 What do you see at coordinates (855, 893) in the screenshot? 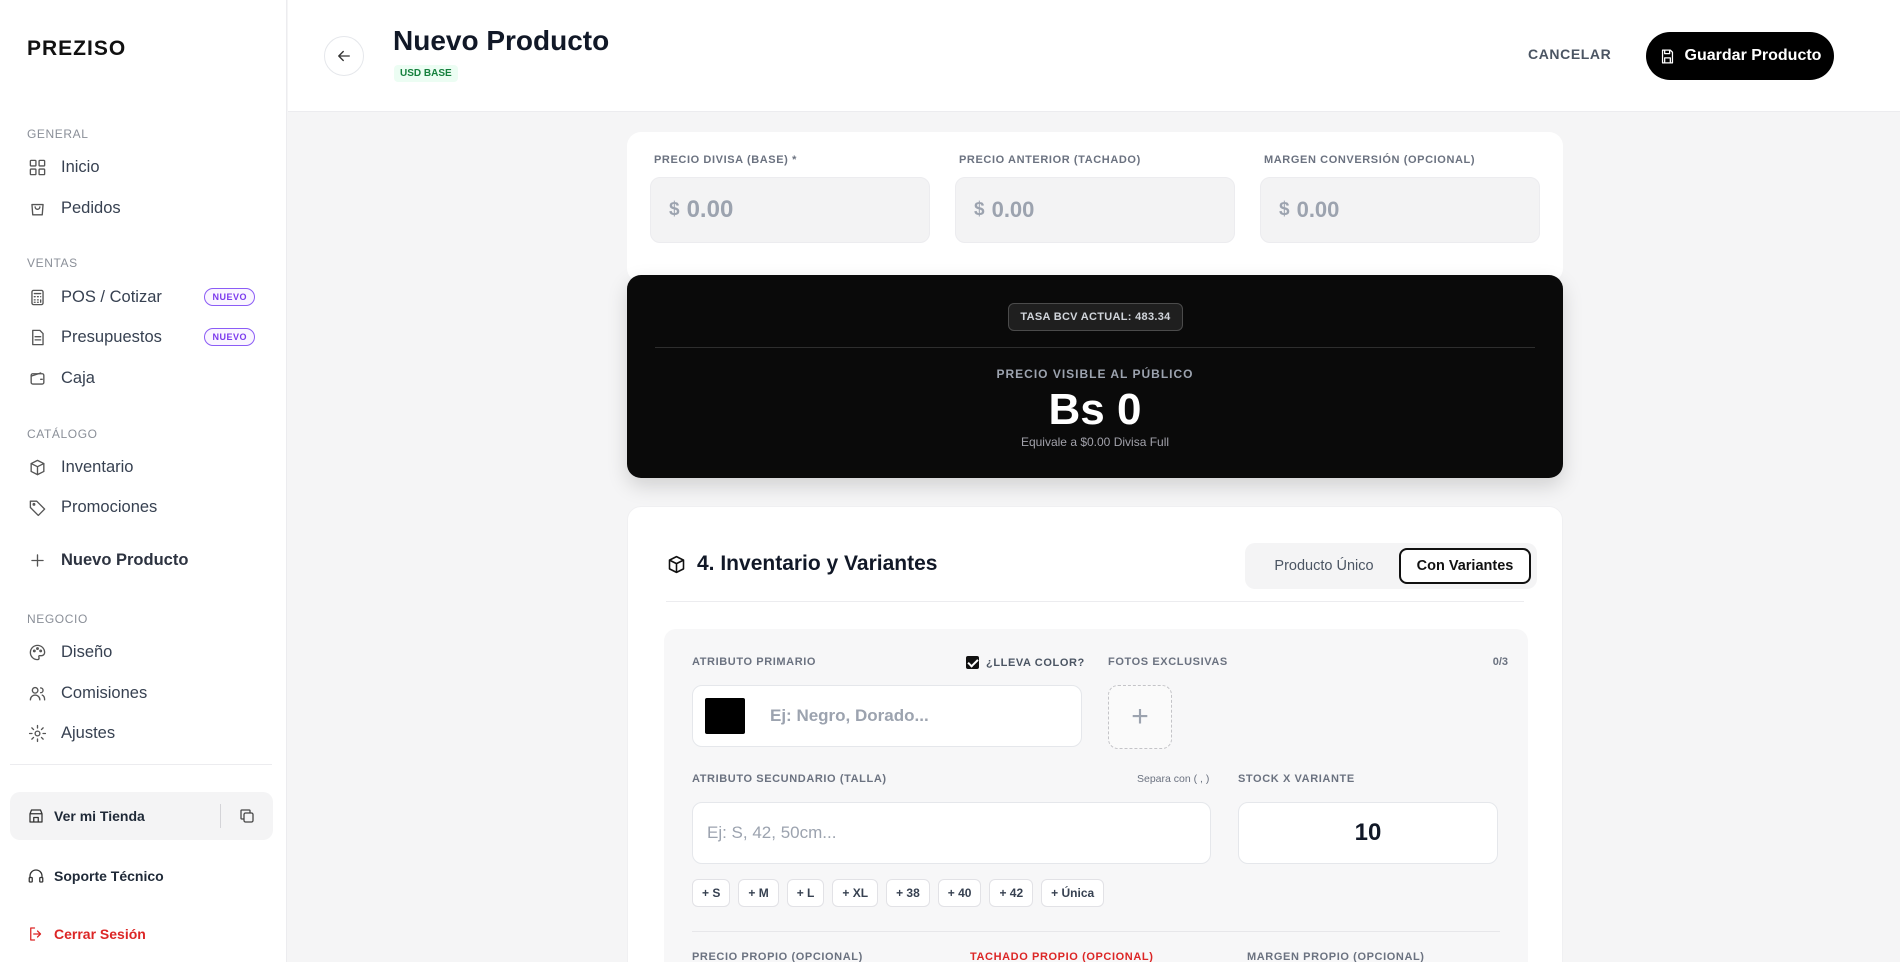
I see `size-chip: + XL` at bounding box center [855, 893].